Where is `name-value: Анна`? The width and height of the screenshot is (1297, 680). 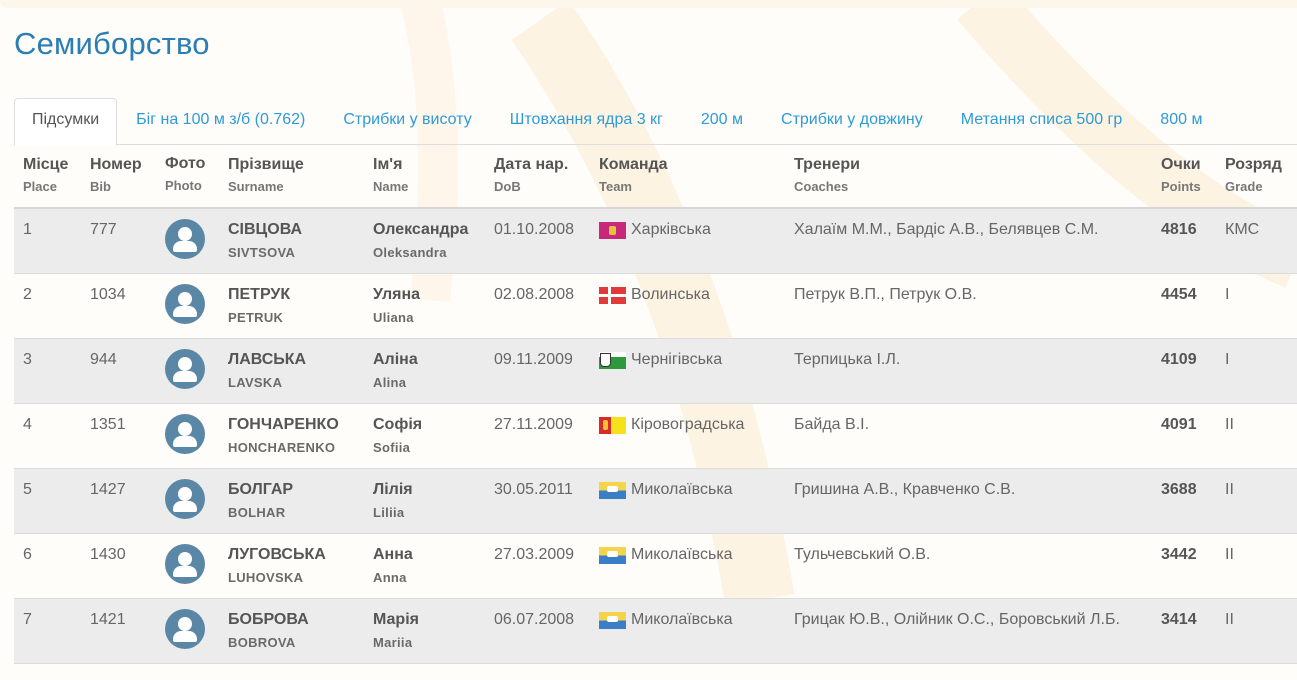 name-value: Анна is located at coordinates (393, 554).